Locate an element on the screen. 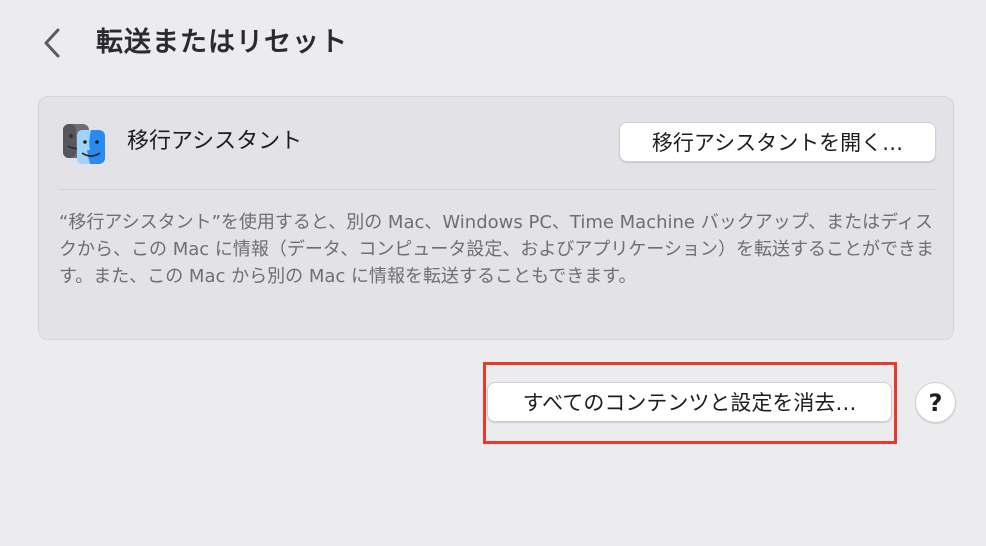  page-title: 転送またはリセット is located at coordinates (222, 42).